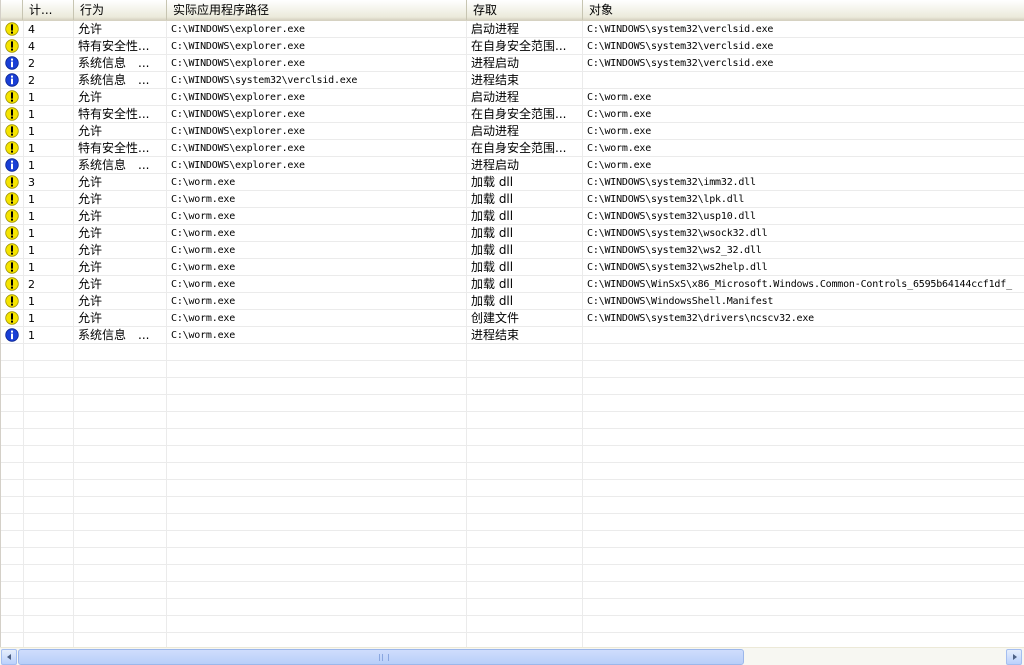 The width and height of the screenshot is (1024, 665). Describe the element at coordinates (12, 10) in the screenshot. I see `header-icon-column` at that location.